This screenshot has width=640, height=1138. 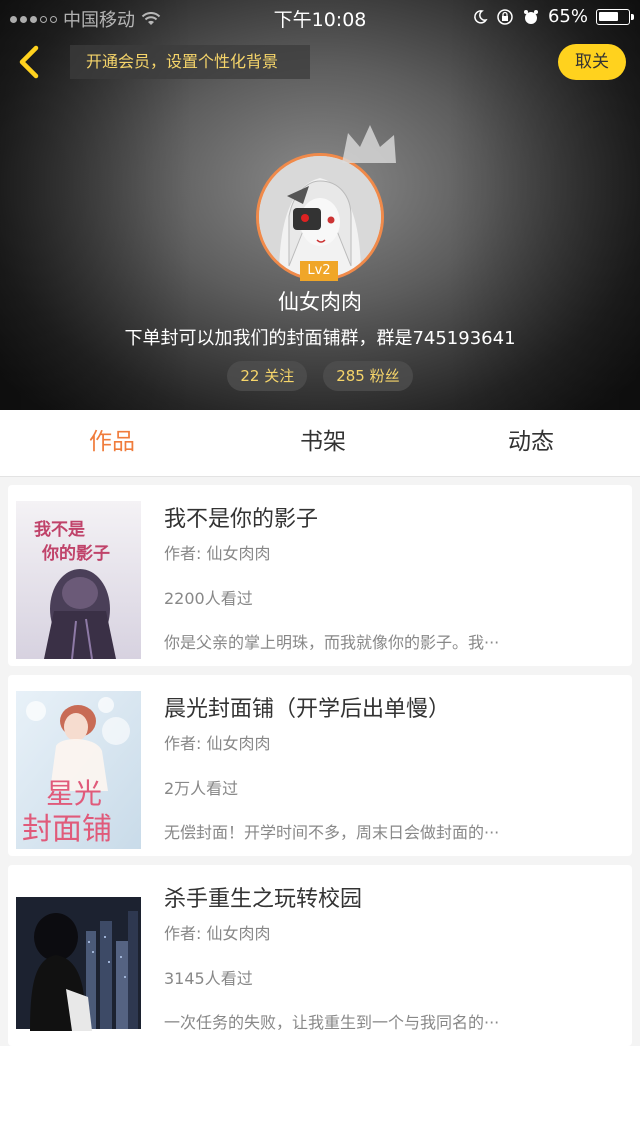 I want to click on level-badge: Lv2, so click(x=319, y=271).